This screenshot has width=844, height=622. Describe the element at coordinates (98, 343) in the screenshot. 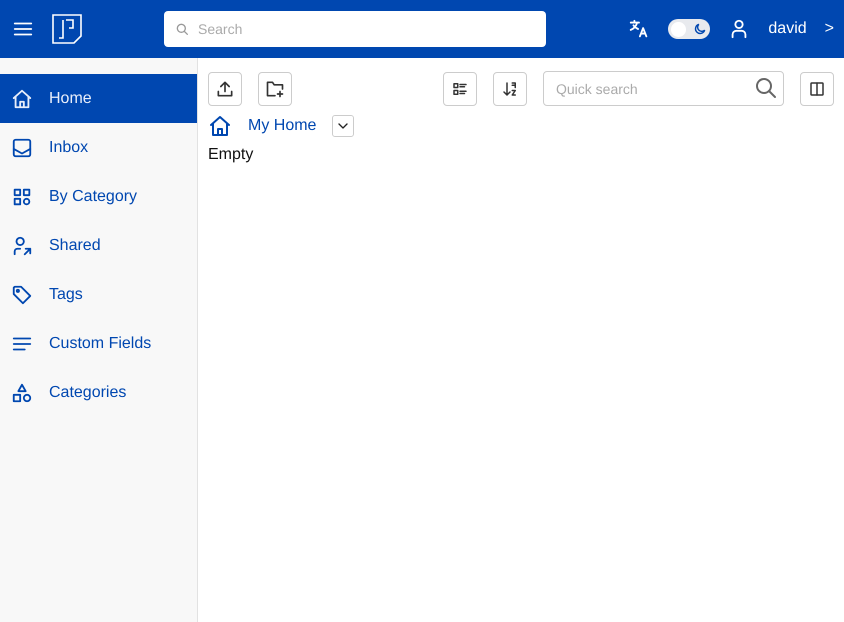

I see `sidebar-item: Custom Fields` at that location.